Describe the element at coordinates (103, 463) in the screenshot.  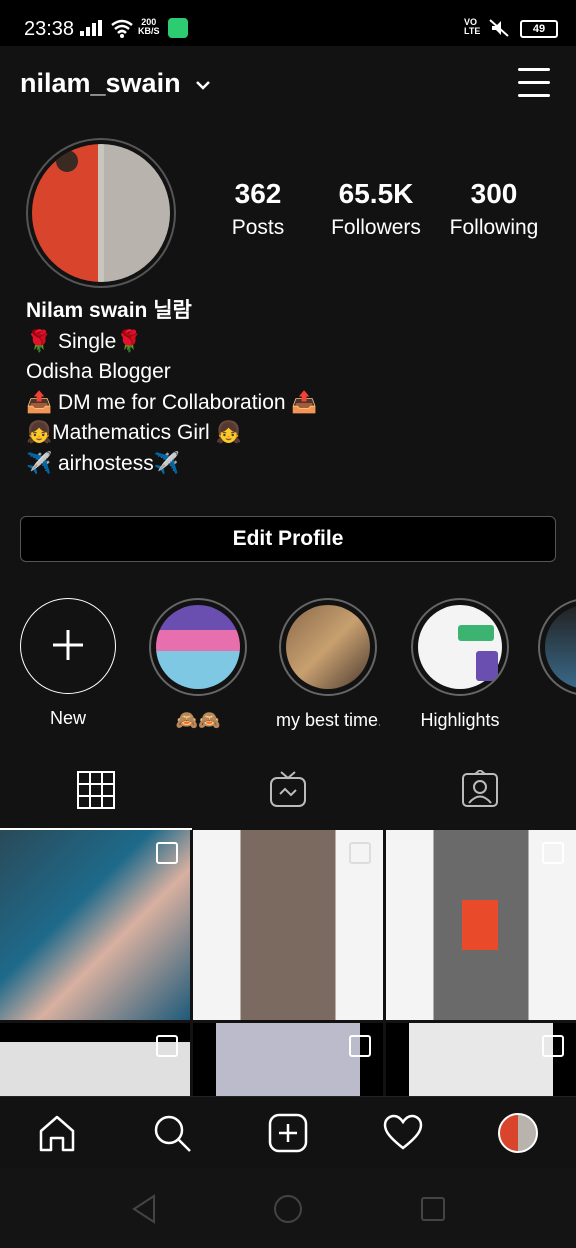
I see `bio-line: ✈️ airhostess✈️` at that location.